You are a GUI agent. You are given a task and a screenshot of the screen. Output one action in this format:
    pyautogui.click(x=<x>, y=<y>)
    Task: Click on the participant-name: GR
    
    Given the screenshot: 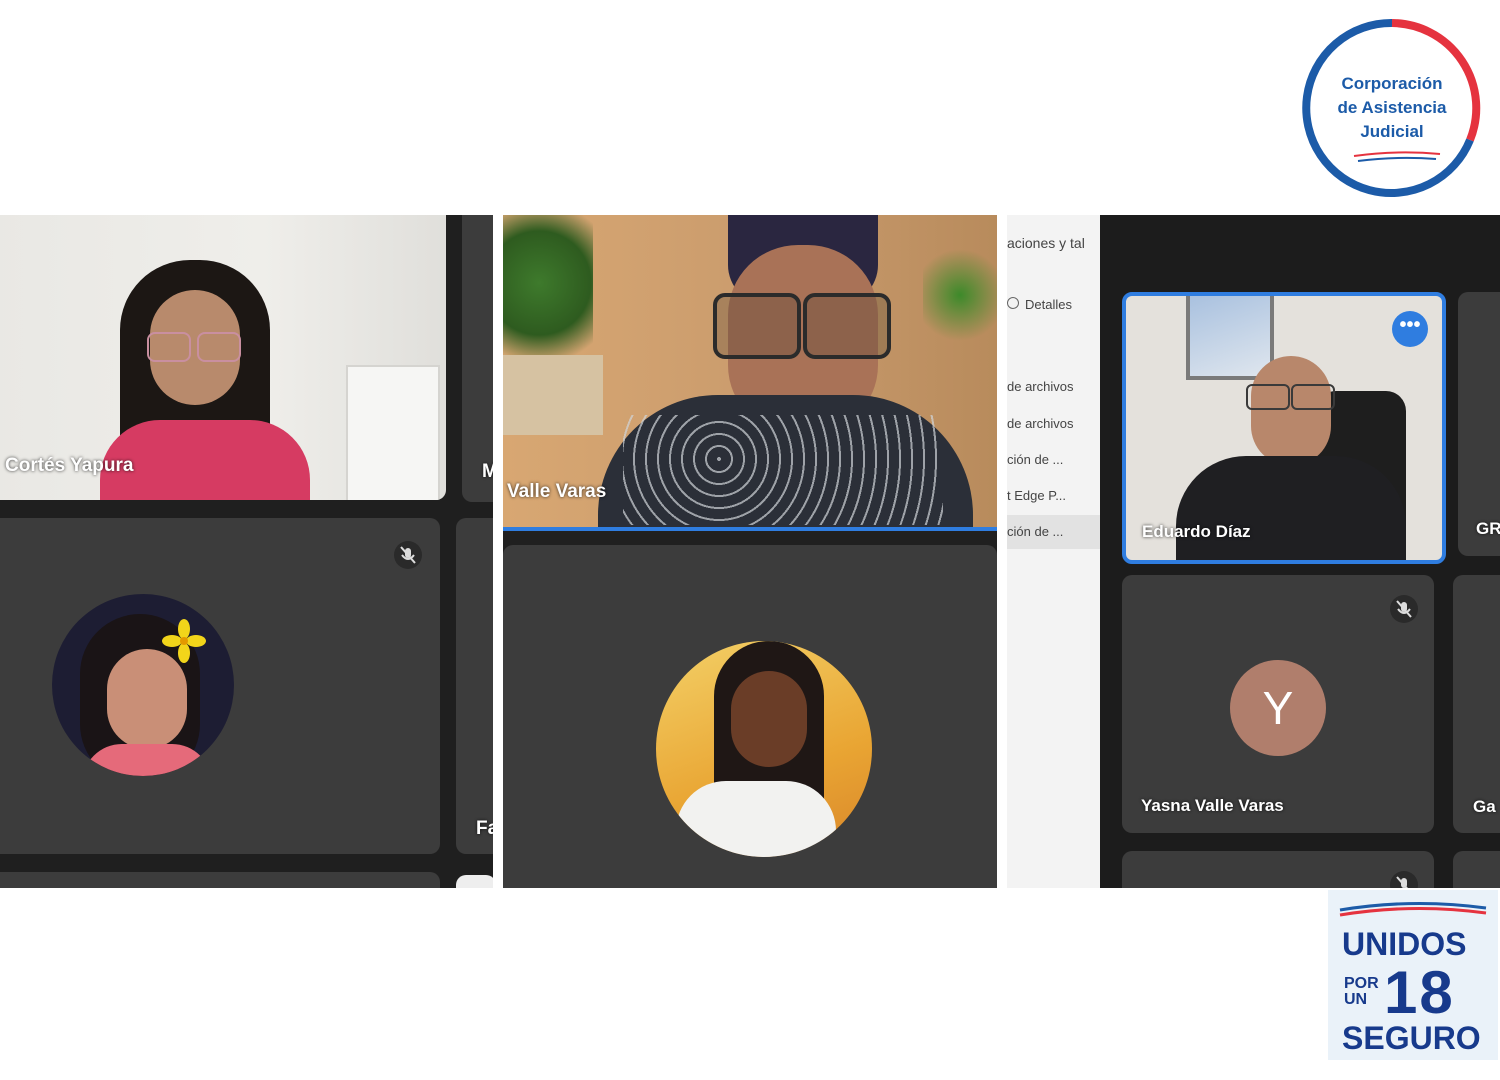 What is the action you would take?
    pyautogui.click(x=1488, y=528)
    